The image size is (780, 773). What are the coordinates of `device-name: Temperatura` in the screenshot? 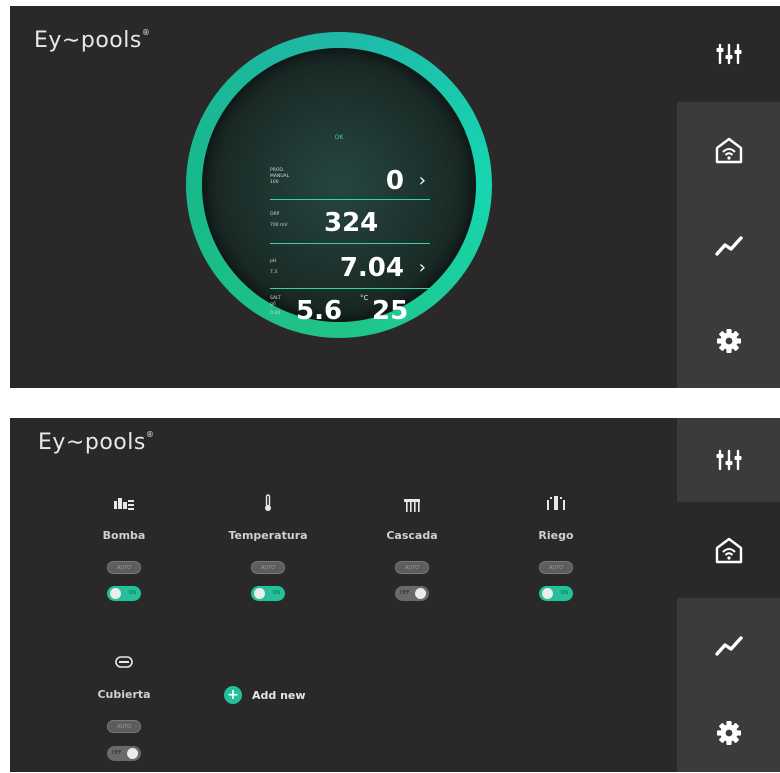 It's located at (268, 535).